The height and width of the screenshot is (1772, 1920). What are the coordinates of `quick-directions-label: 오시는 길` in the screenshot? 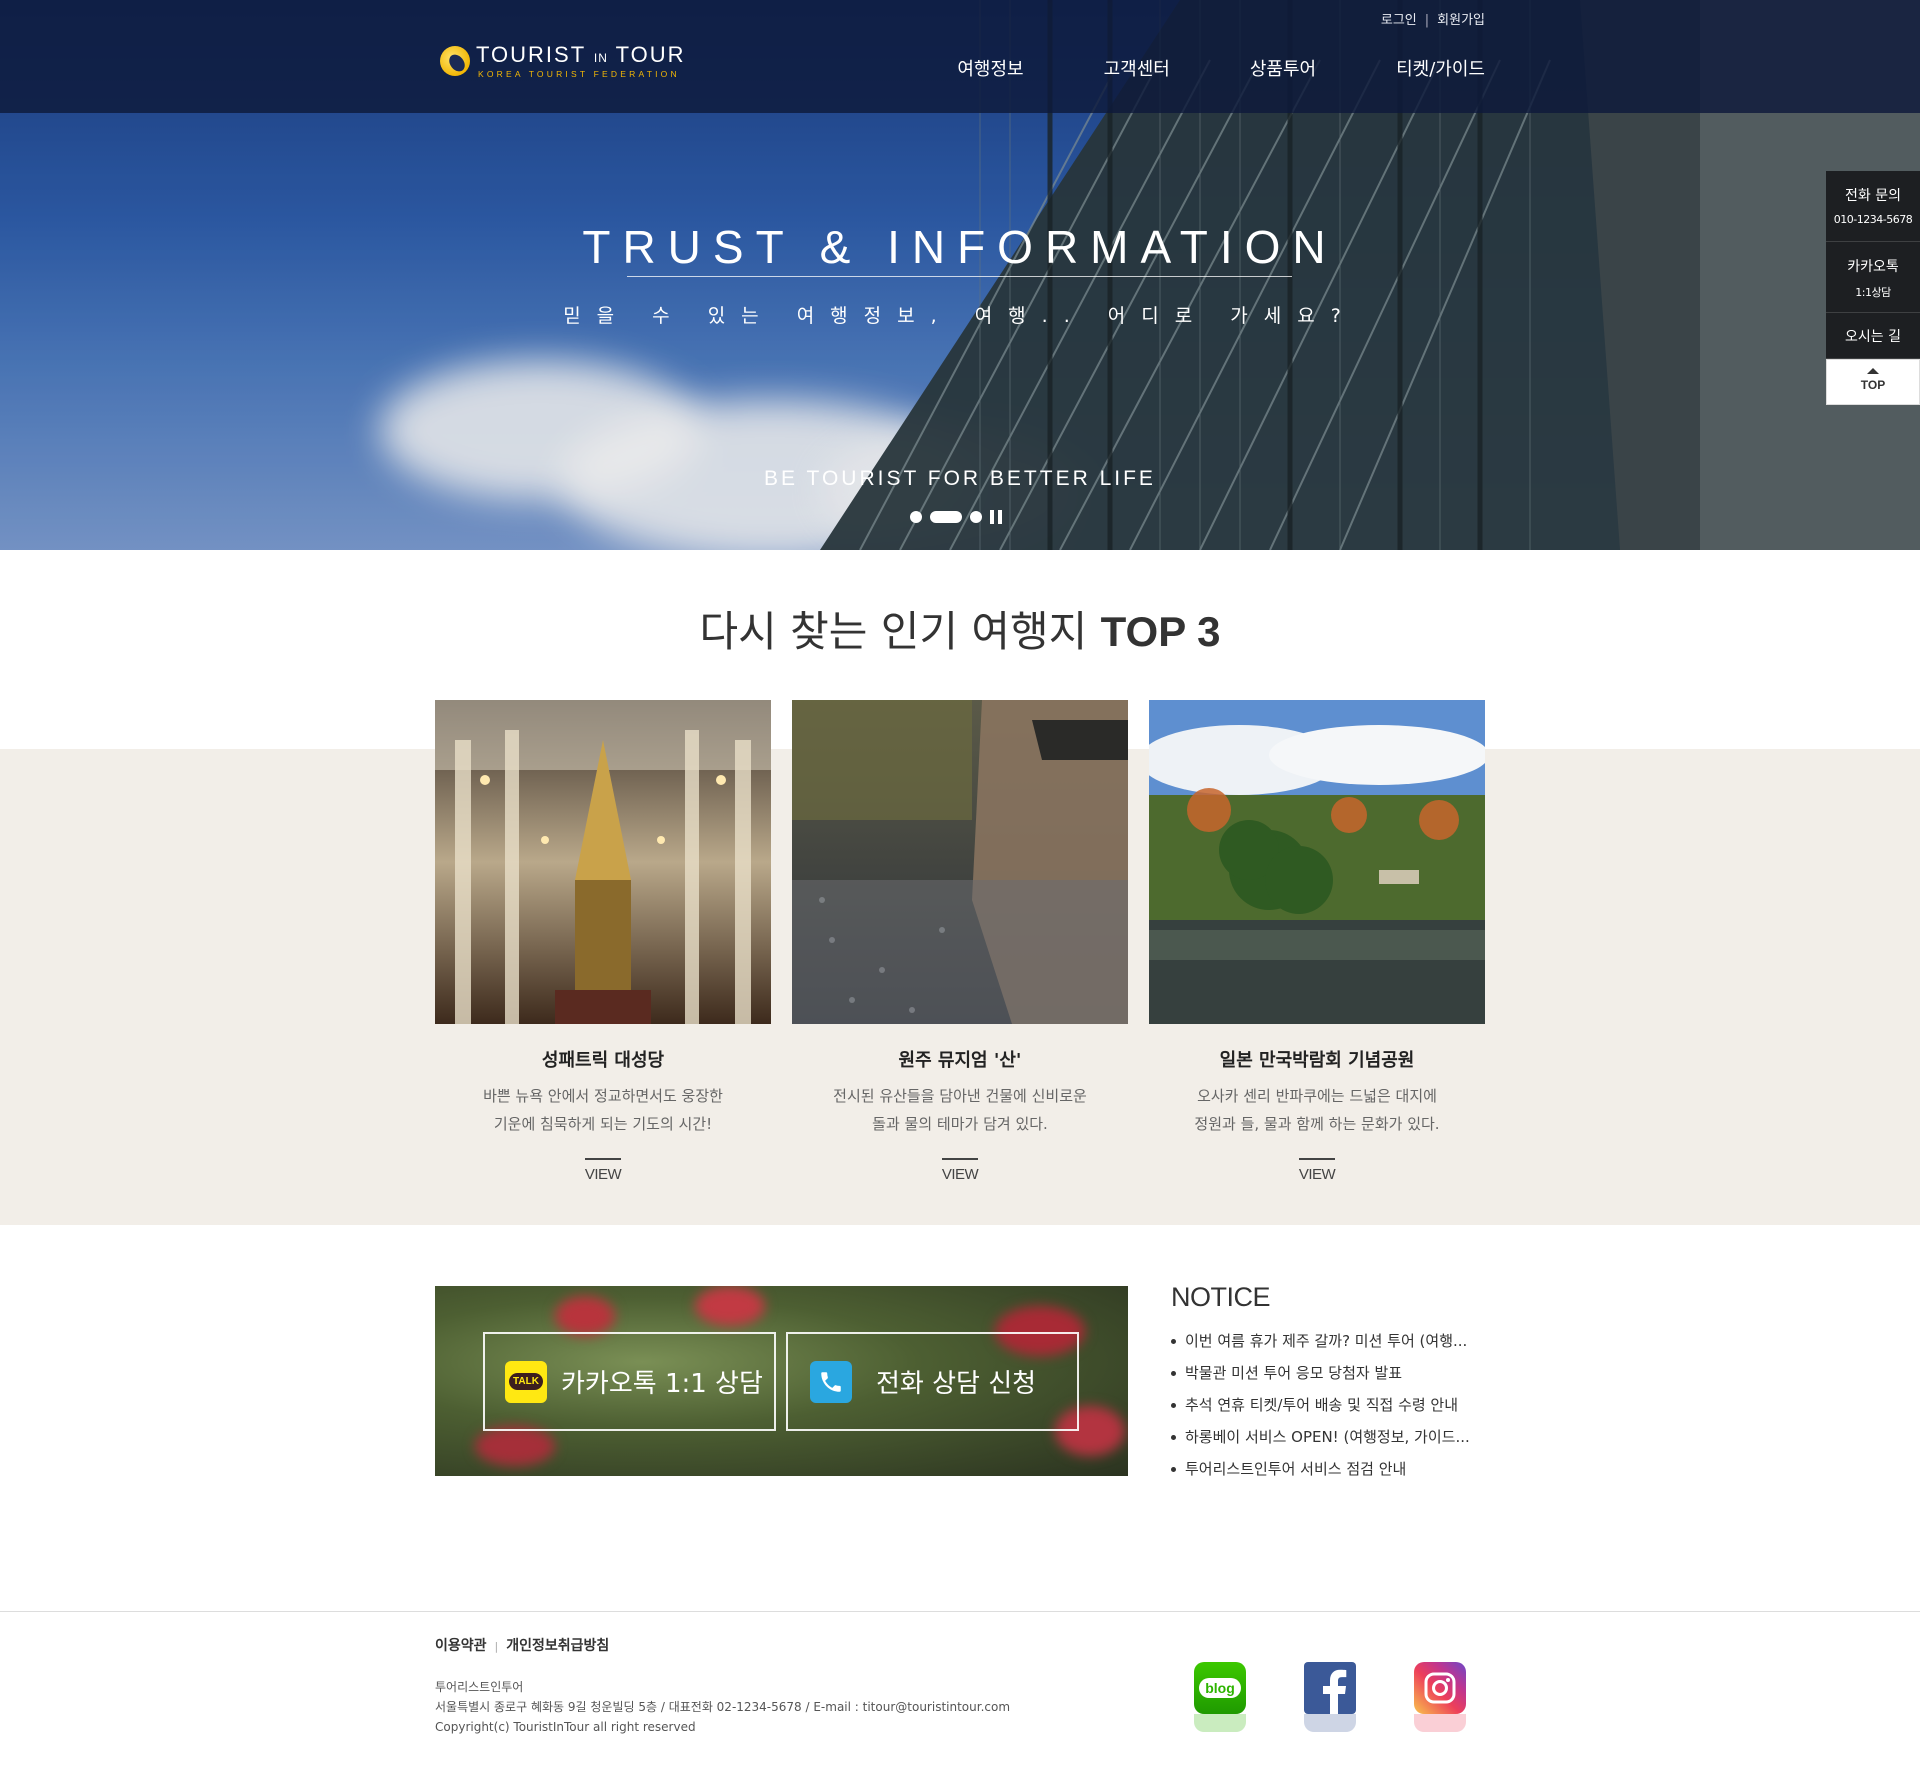 It's located at (1873, 337).